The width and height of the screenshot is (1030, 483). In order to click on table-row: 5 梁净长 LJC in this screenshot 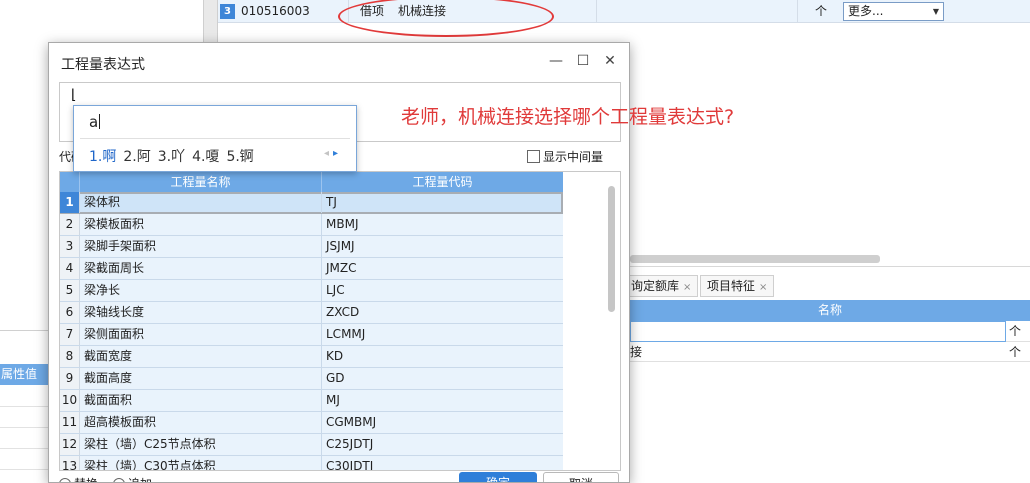, I will do `click(311, 291)`.